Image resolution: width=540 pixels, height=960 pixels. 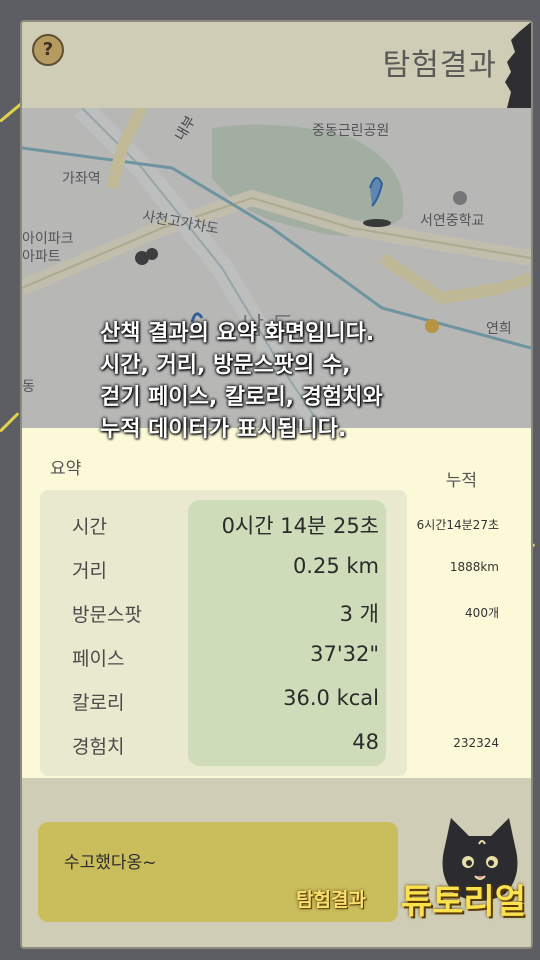 I want to click on tutorial-line: 누적 데이터가 표시됩니다., so click(x=223, y=429).